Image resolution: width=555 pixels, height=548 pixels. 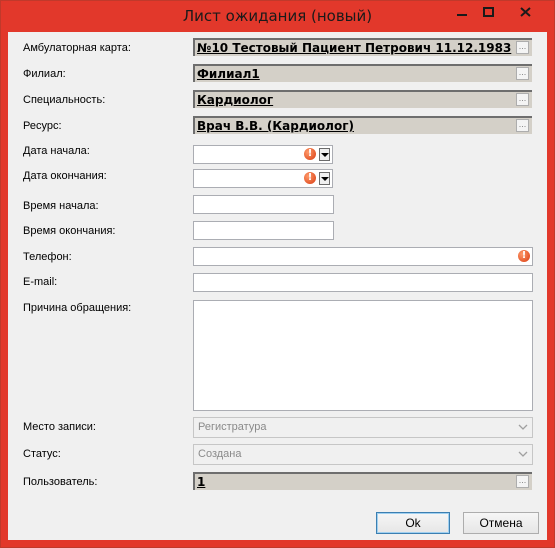 I want to click on time-end-label: Время окончания:, so click(x=69, y=231).